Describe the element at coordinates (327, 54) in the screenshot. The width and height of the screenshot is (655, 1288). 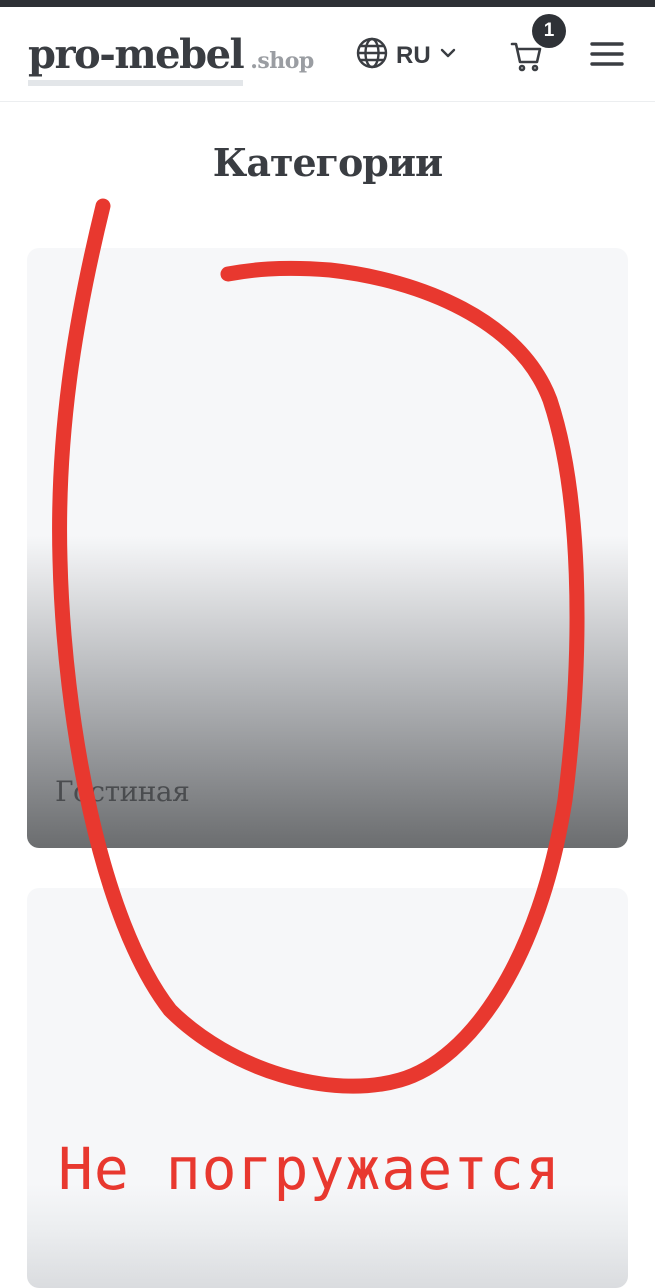
I see `site-header: pro-mebel .shop RU 1` at that location.